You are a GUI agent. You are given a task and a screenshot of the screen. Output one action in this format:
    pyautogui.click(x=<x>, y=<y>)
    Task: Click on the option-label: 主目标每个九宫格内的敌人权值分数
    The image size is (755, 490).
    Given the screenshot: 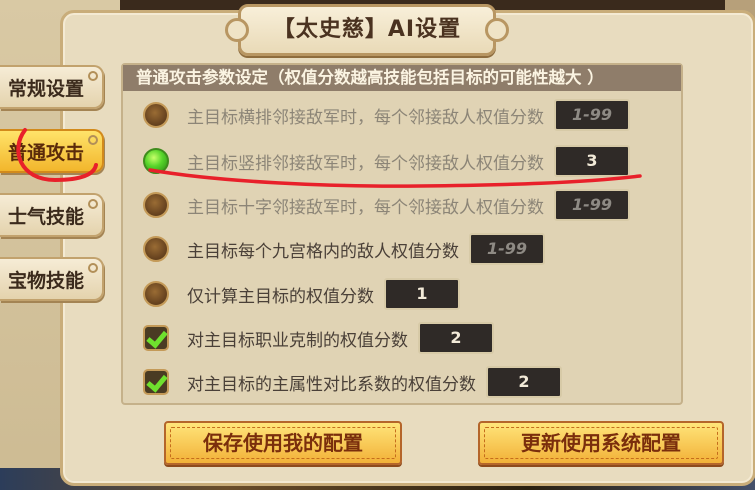 What is the action you would take?
    pyautogui.click(x=323, y=251)
    